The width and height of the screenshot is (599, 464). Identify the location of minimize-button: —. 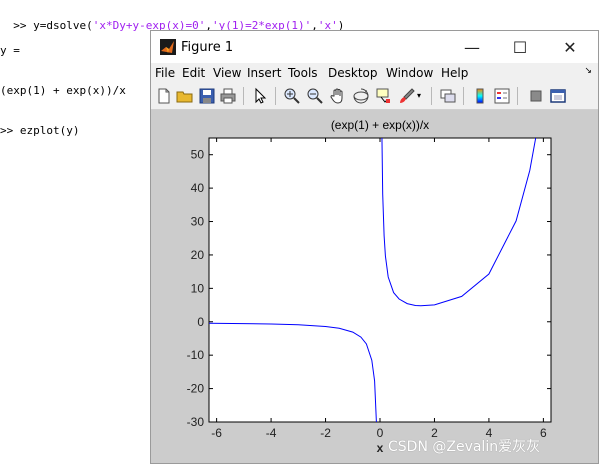
(472, 47).